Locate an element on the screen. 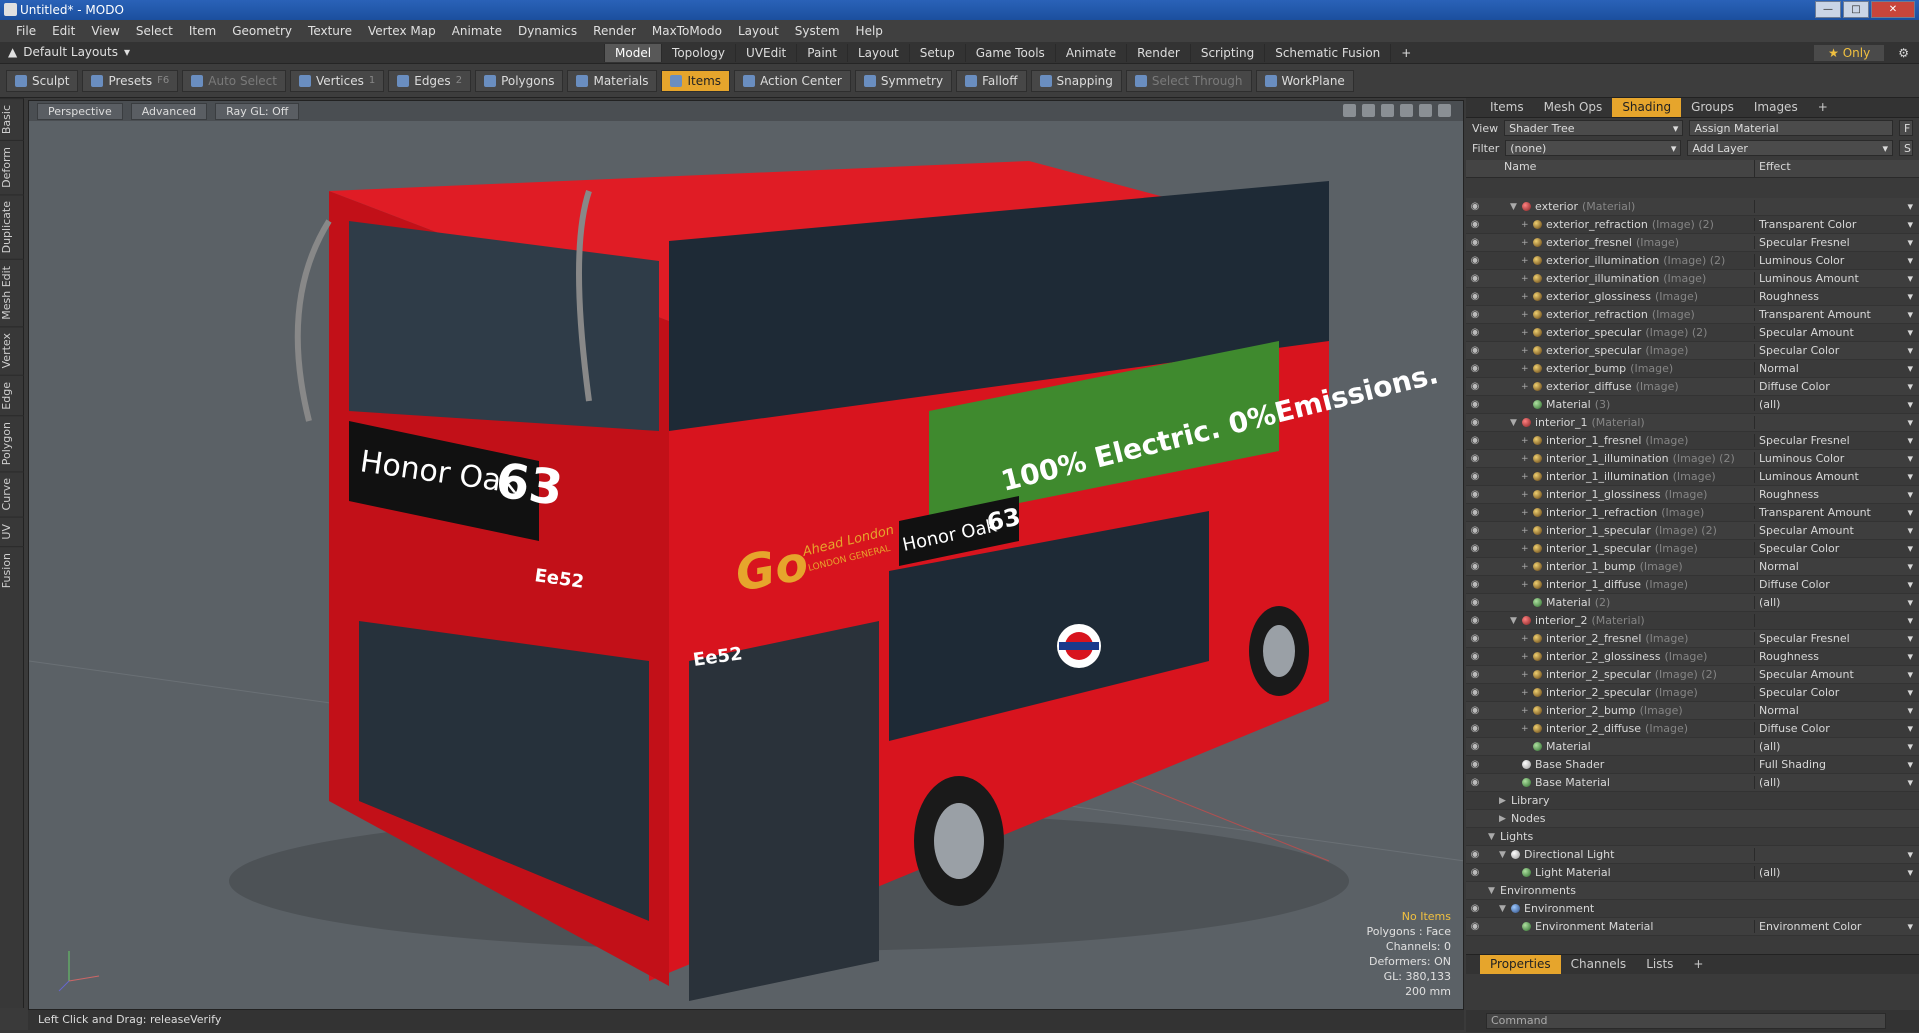  tree-row: ◉ ▼ Environment is located at coordinates (1692, 909).